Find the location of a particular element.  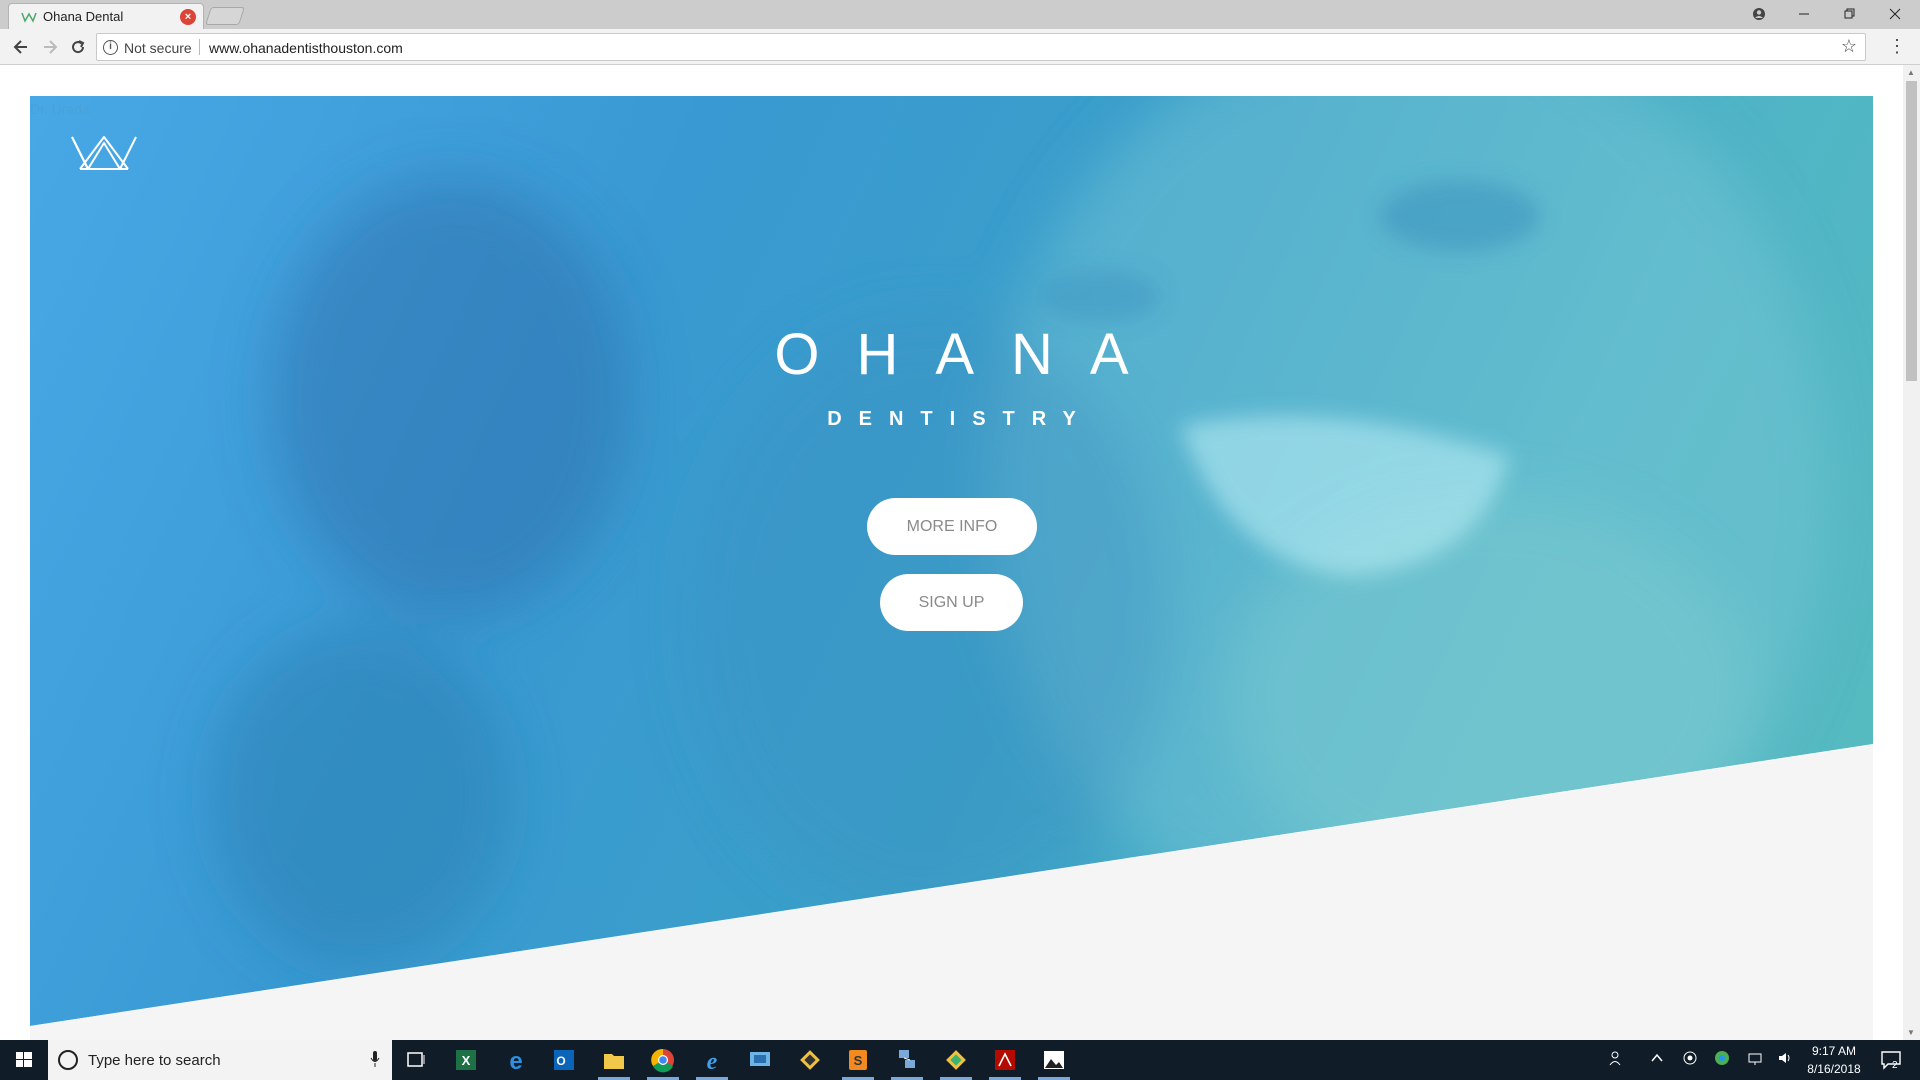

task-view-icon is located at coordinates (416, 1060).